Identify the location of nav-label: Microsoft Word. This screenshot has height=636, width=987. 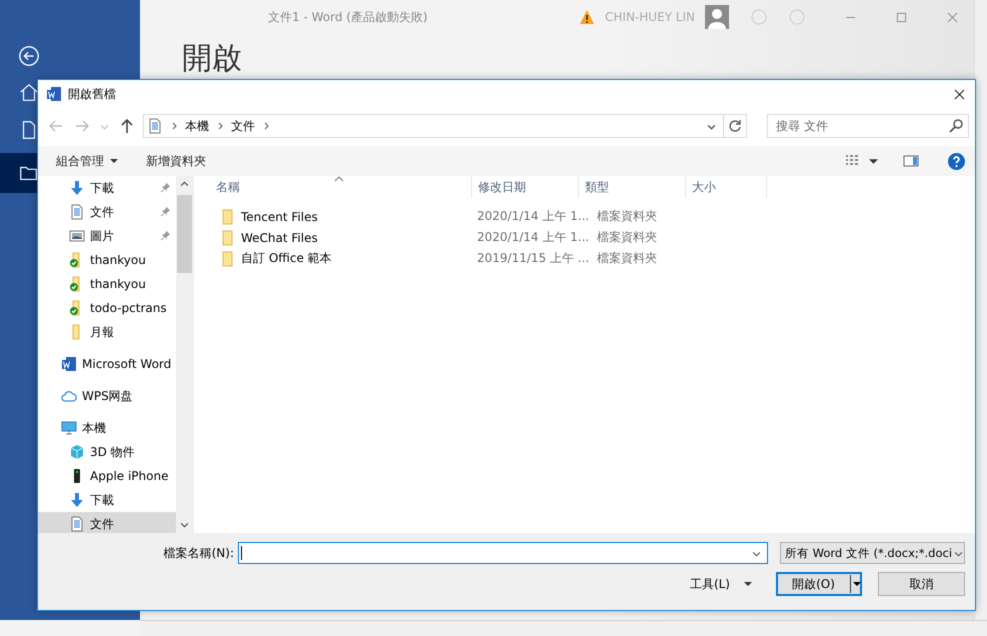
(127, 364).